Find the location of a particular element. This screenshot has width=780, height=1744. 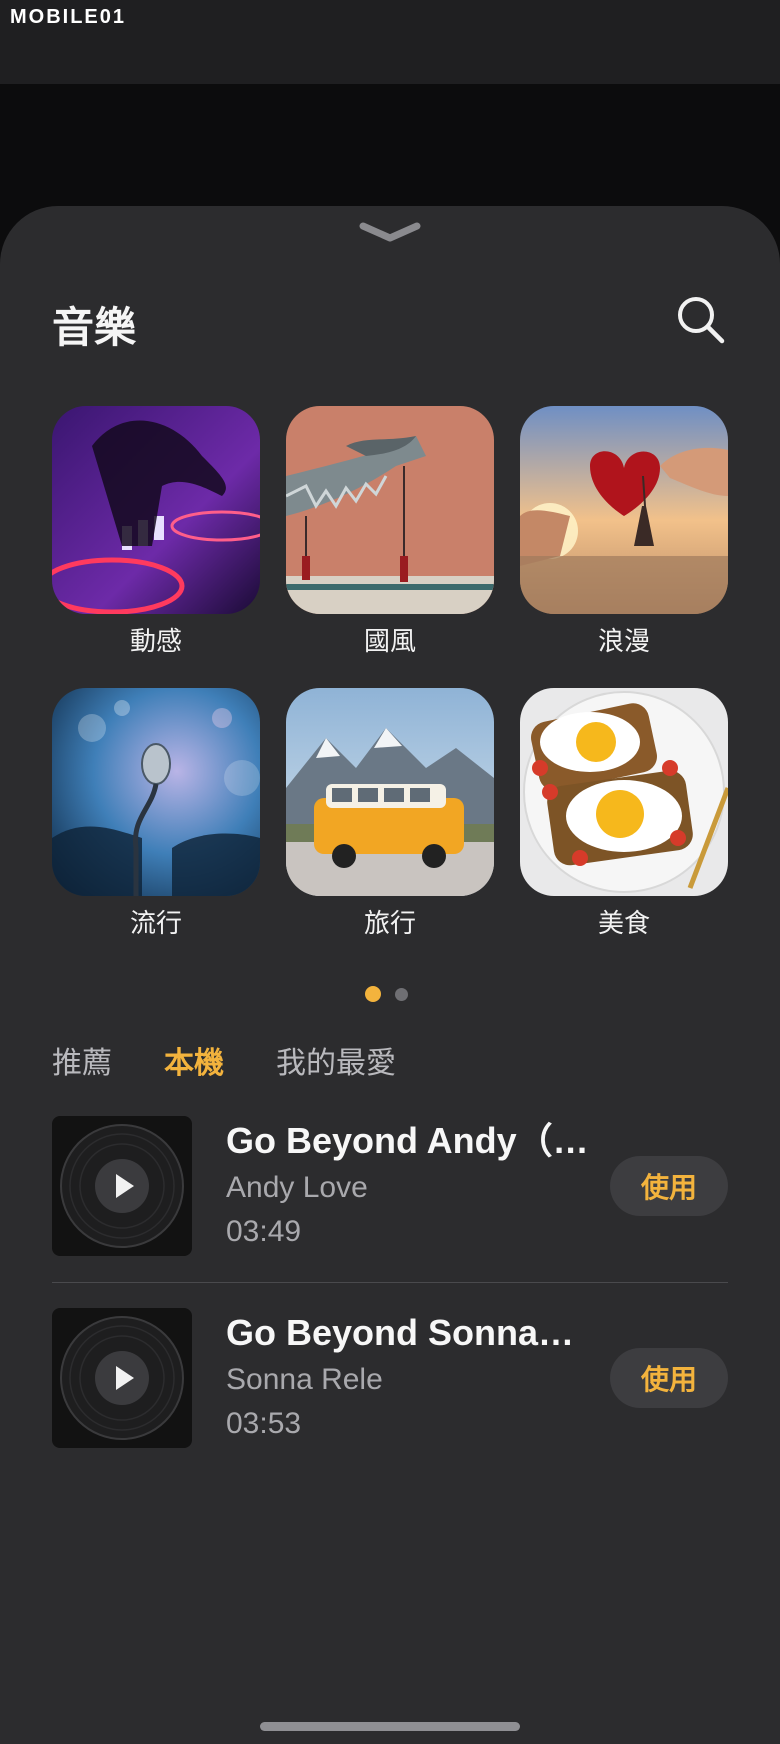

song-row: Go Beyond Andy（H... Andy Love 03:49 使用 is located at coordinates (390, 1186).